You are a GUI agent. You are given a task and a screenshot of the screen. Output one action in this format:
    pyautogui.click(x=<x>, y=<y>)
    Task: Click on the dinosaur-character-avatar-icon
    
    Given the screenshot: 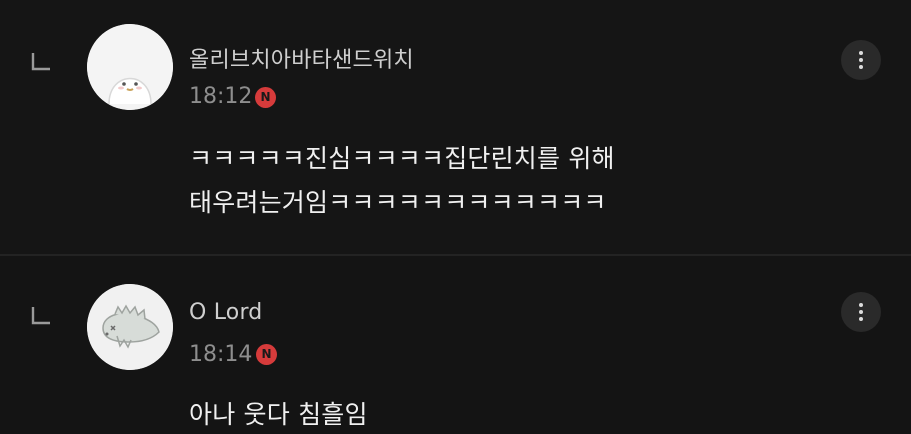 What is the action you would take?
    pyautogui.click(x=130, y=327)
    